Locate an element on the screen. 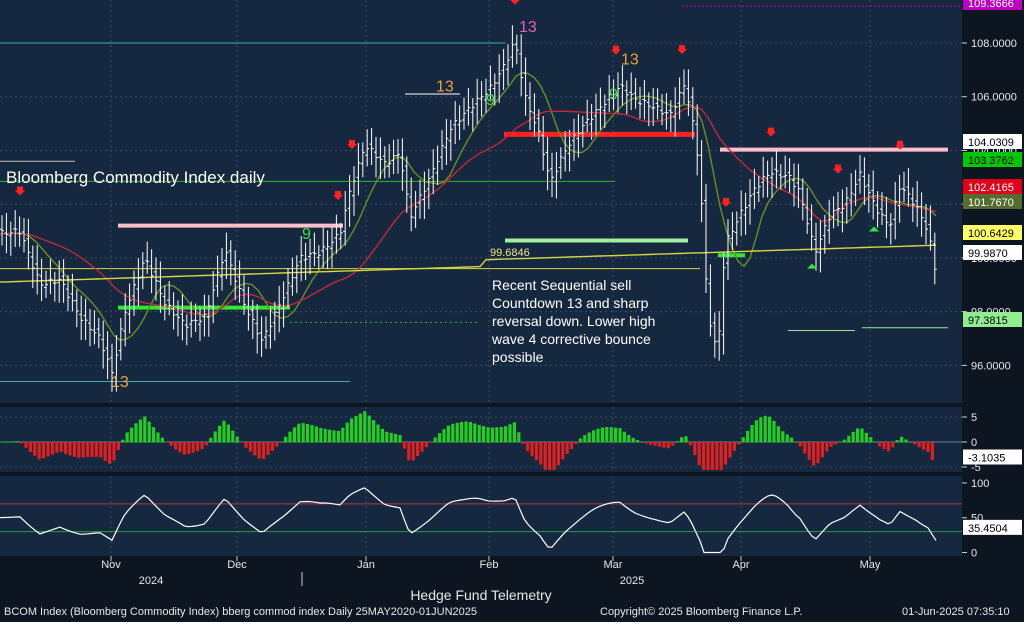 This screenshot has height=622, width=1024. x-tick-label: Apr is located at coordinates (740, 565).